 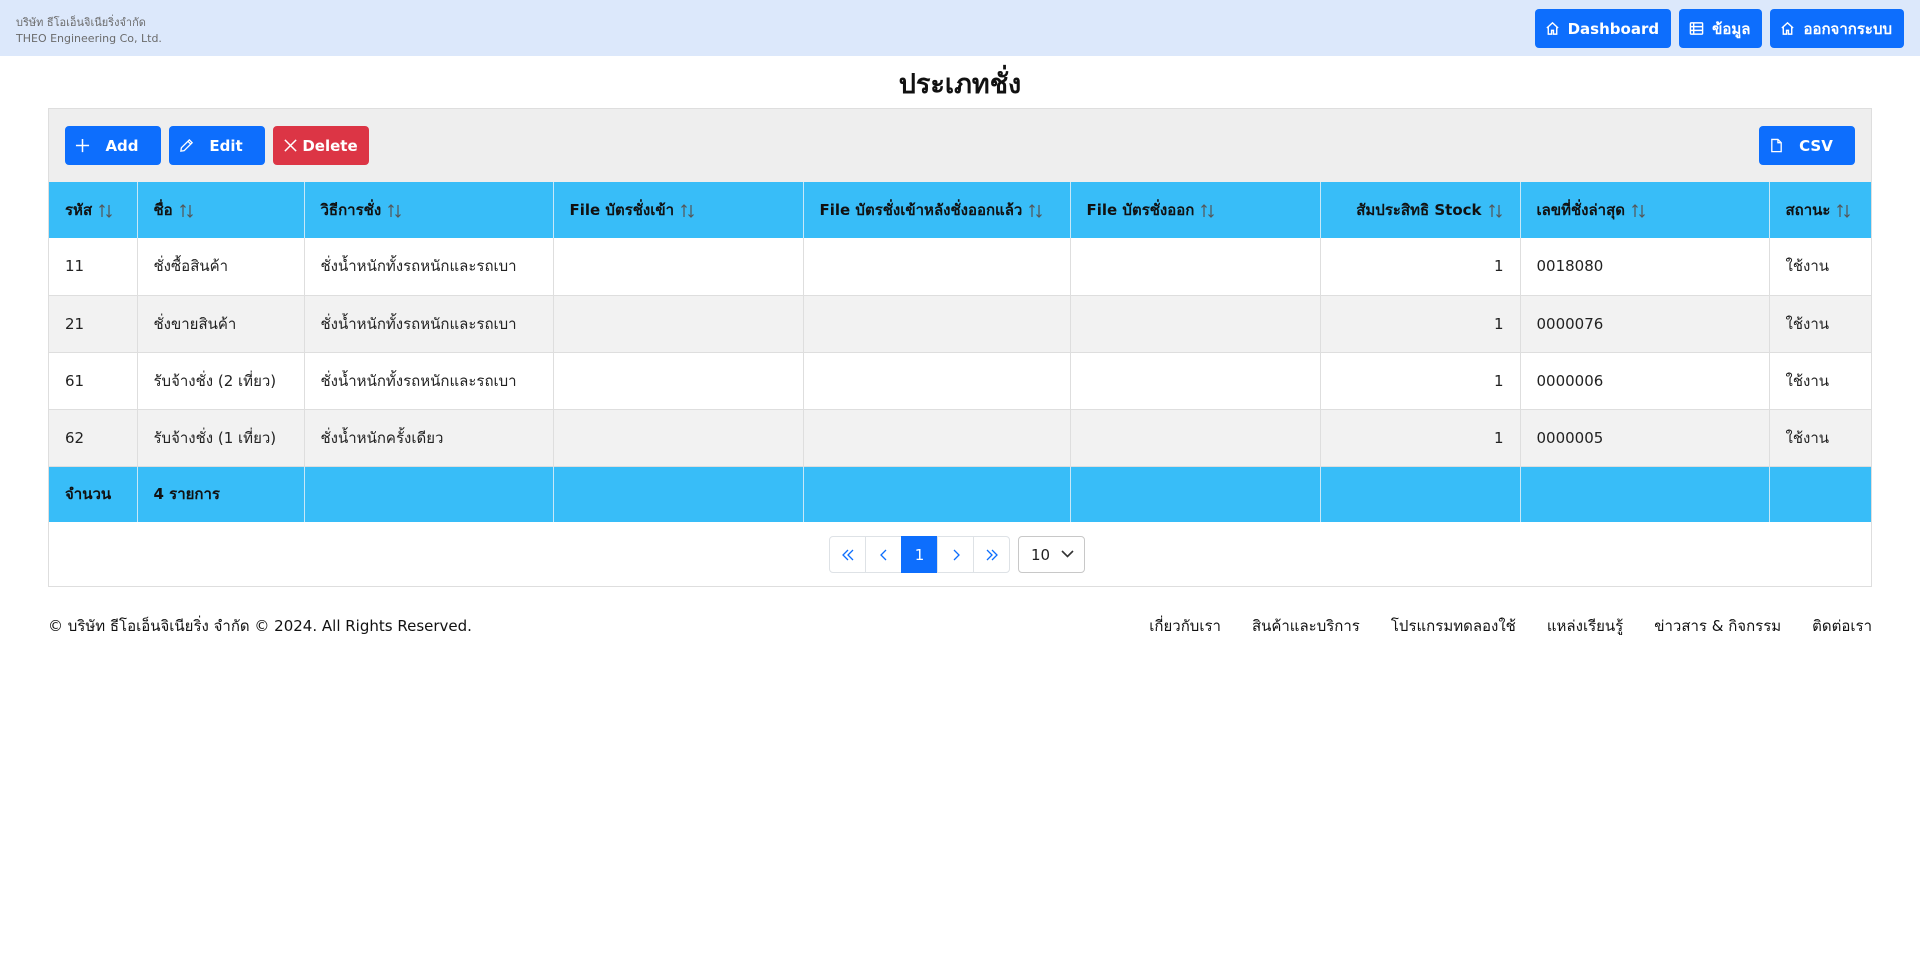 What do you see at coordinates (93, 210) in the screenshot?
I see `column-header-code: รหัส` at bounding box center [93, 210].